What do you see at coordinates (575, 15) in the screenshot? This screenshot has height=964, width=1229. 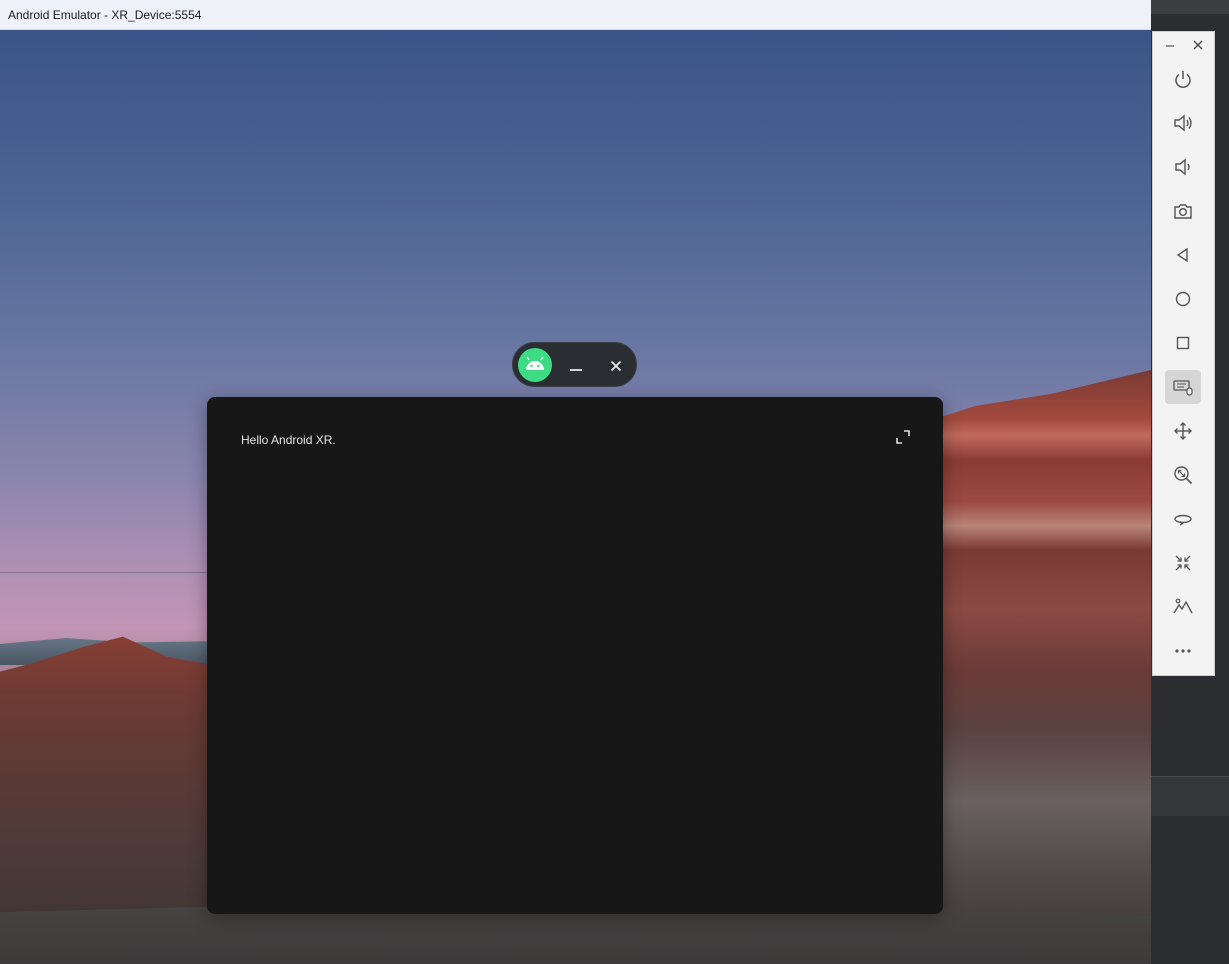 I see `title-bar: Android Emulator - XR_Device:5554` at bounding box center [575, 15].